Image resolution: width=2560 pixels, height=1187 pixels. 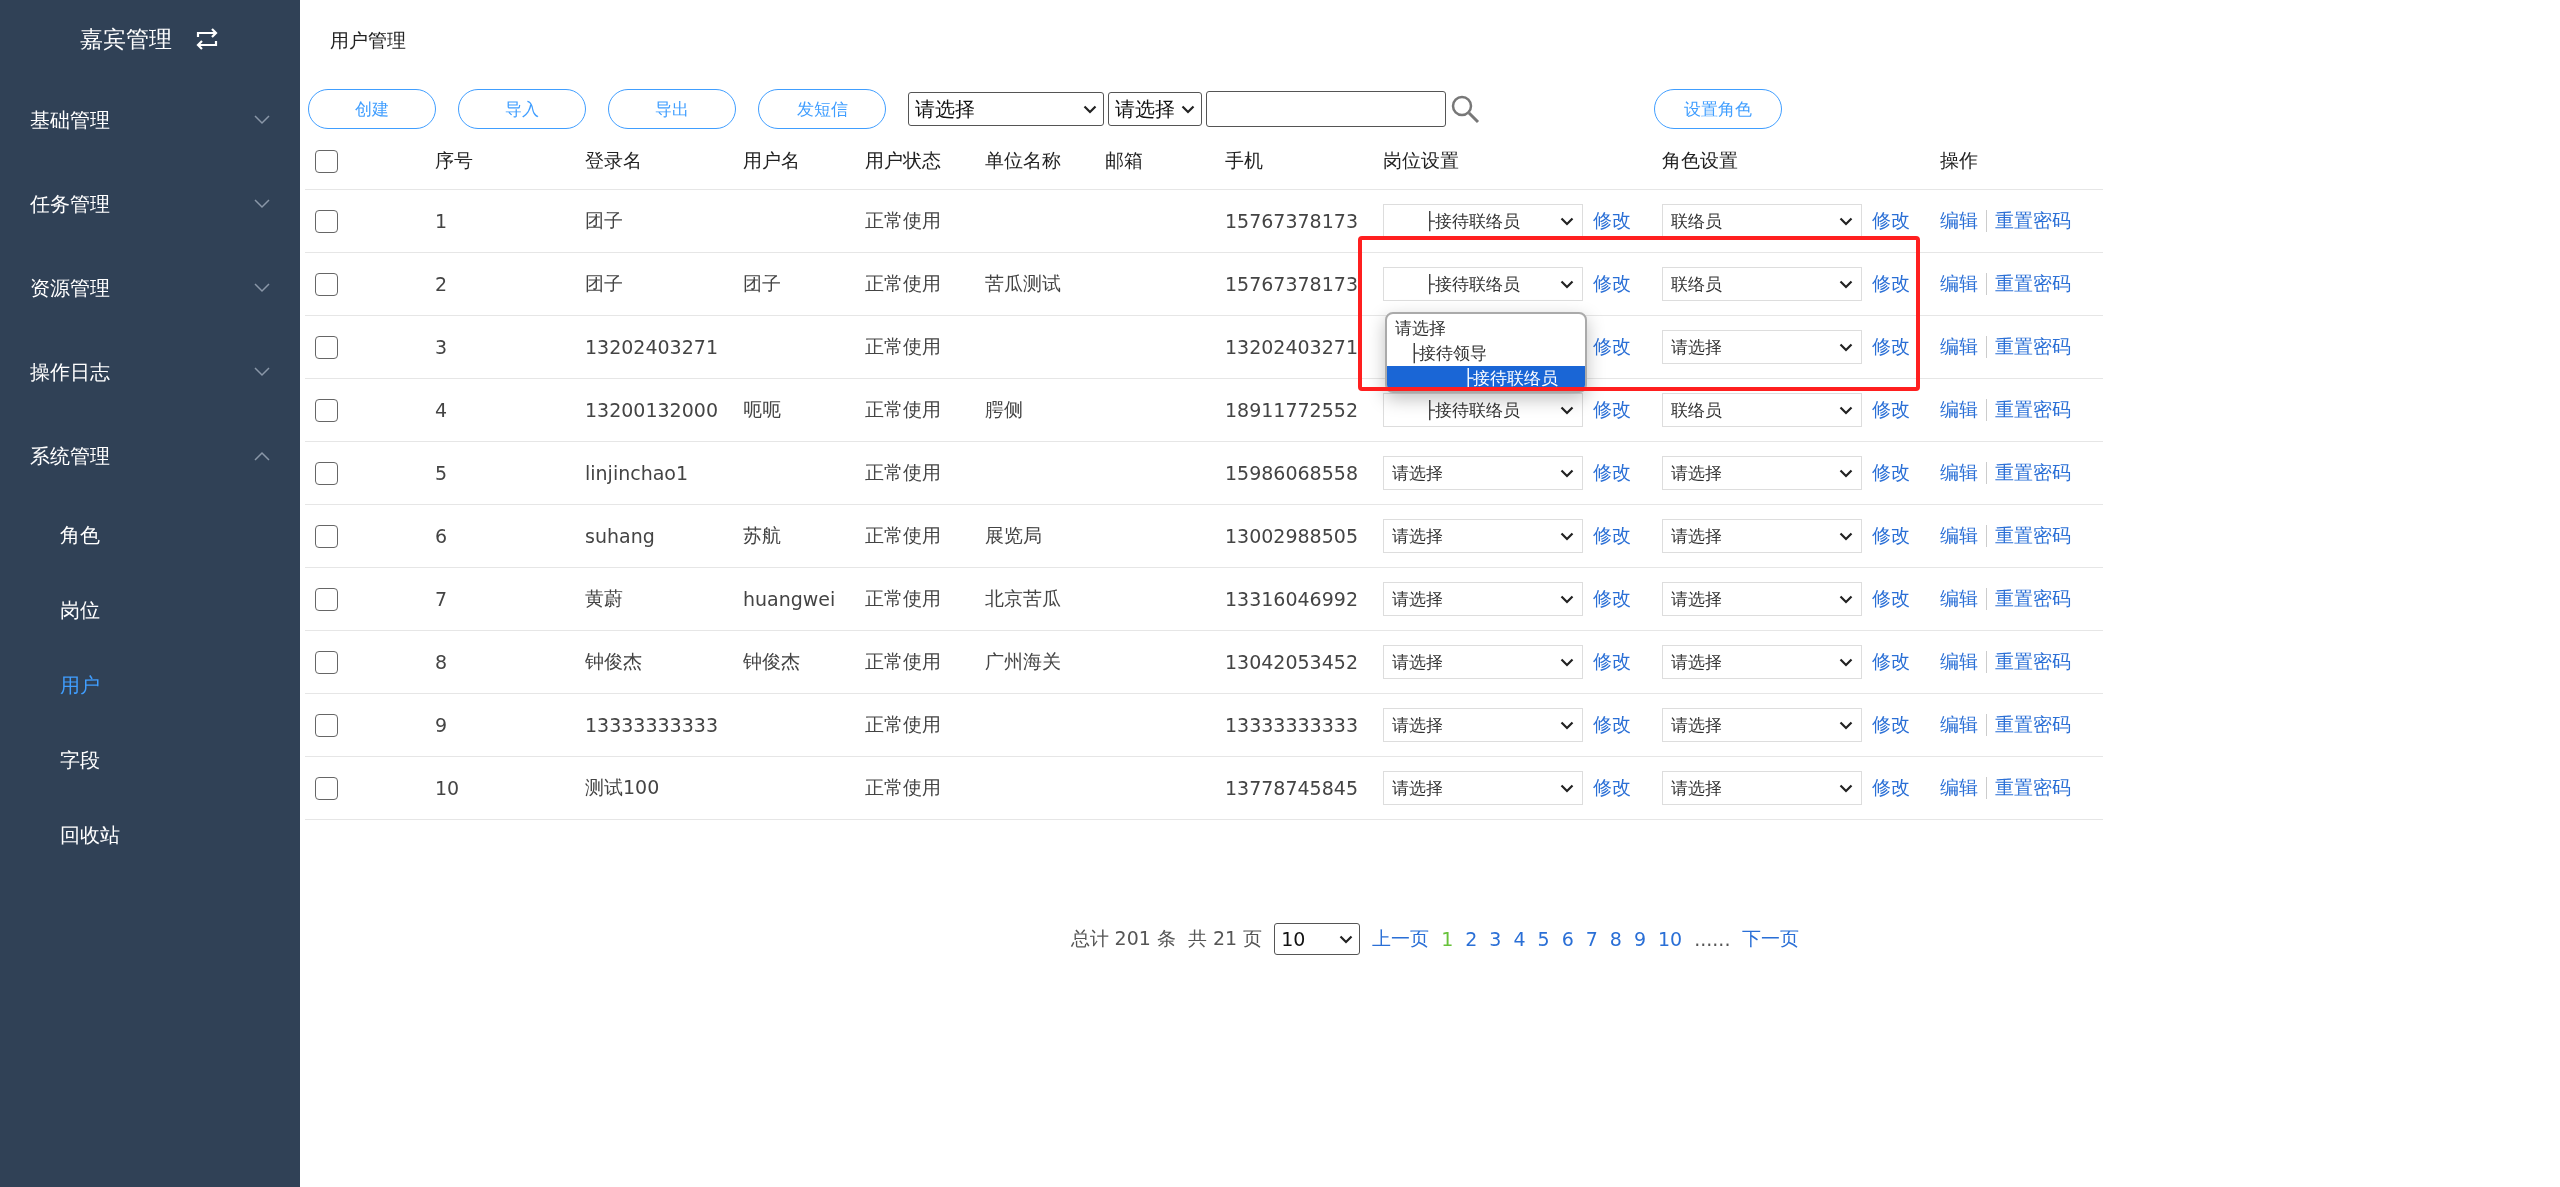 What do you see at coordinates (150, 610) in the screenshot?
I see `submenu-item: 岗位` at bounding box center [150, 610].